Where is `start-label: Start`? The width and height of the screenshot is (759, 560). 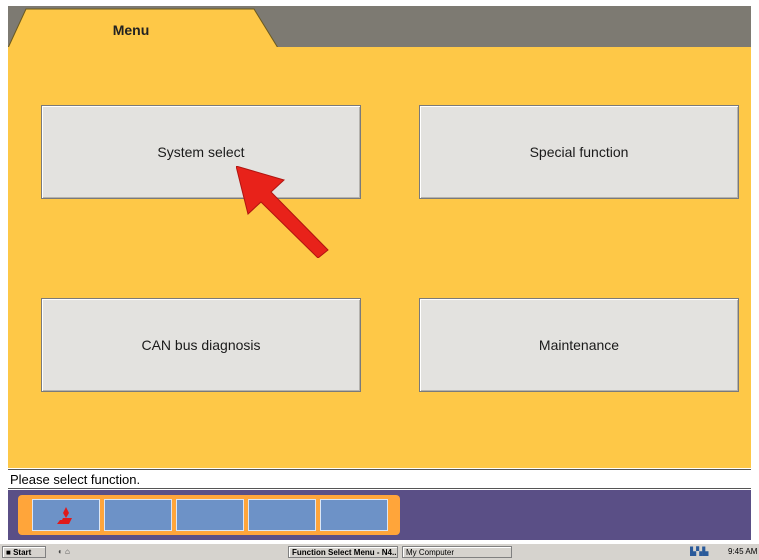 start-label: Start is located at coordinates (22, 552).